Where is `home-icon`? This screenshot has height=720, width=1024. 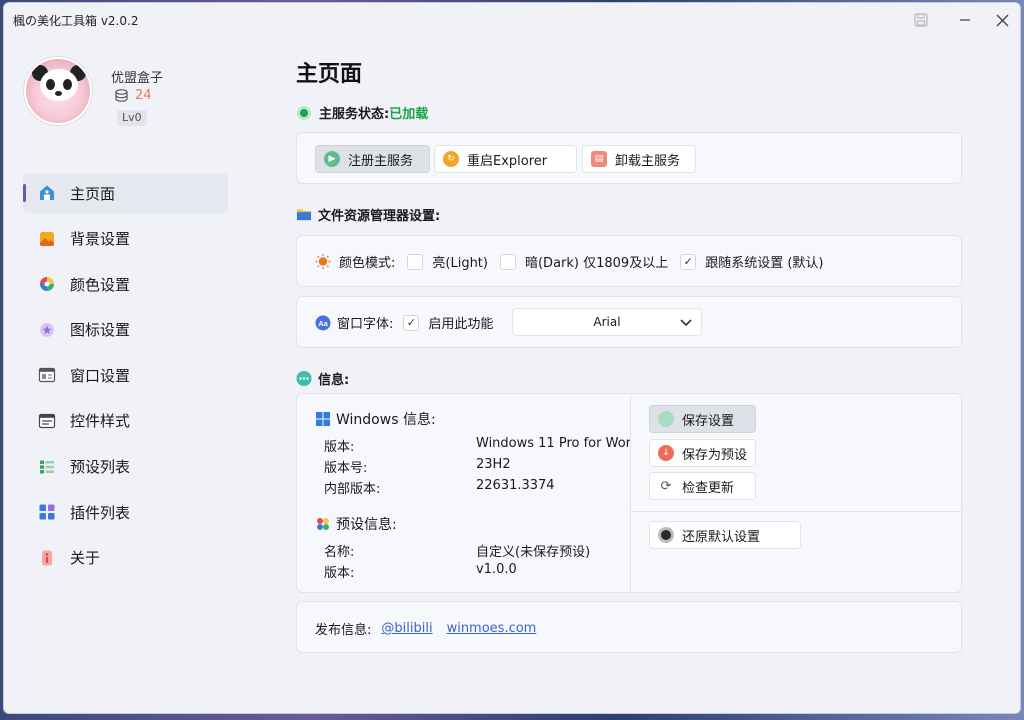
home-icon is located at coordinates (47, 193).